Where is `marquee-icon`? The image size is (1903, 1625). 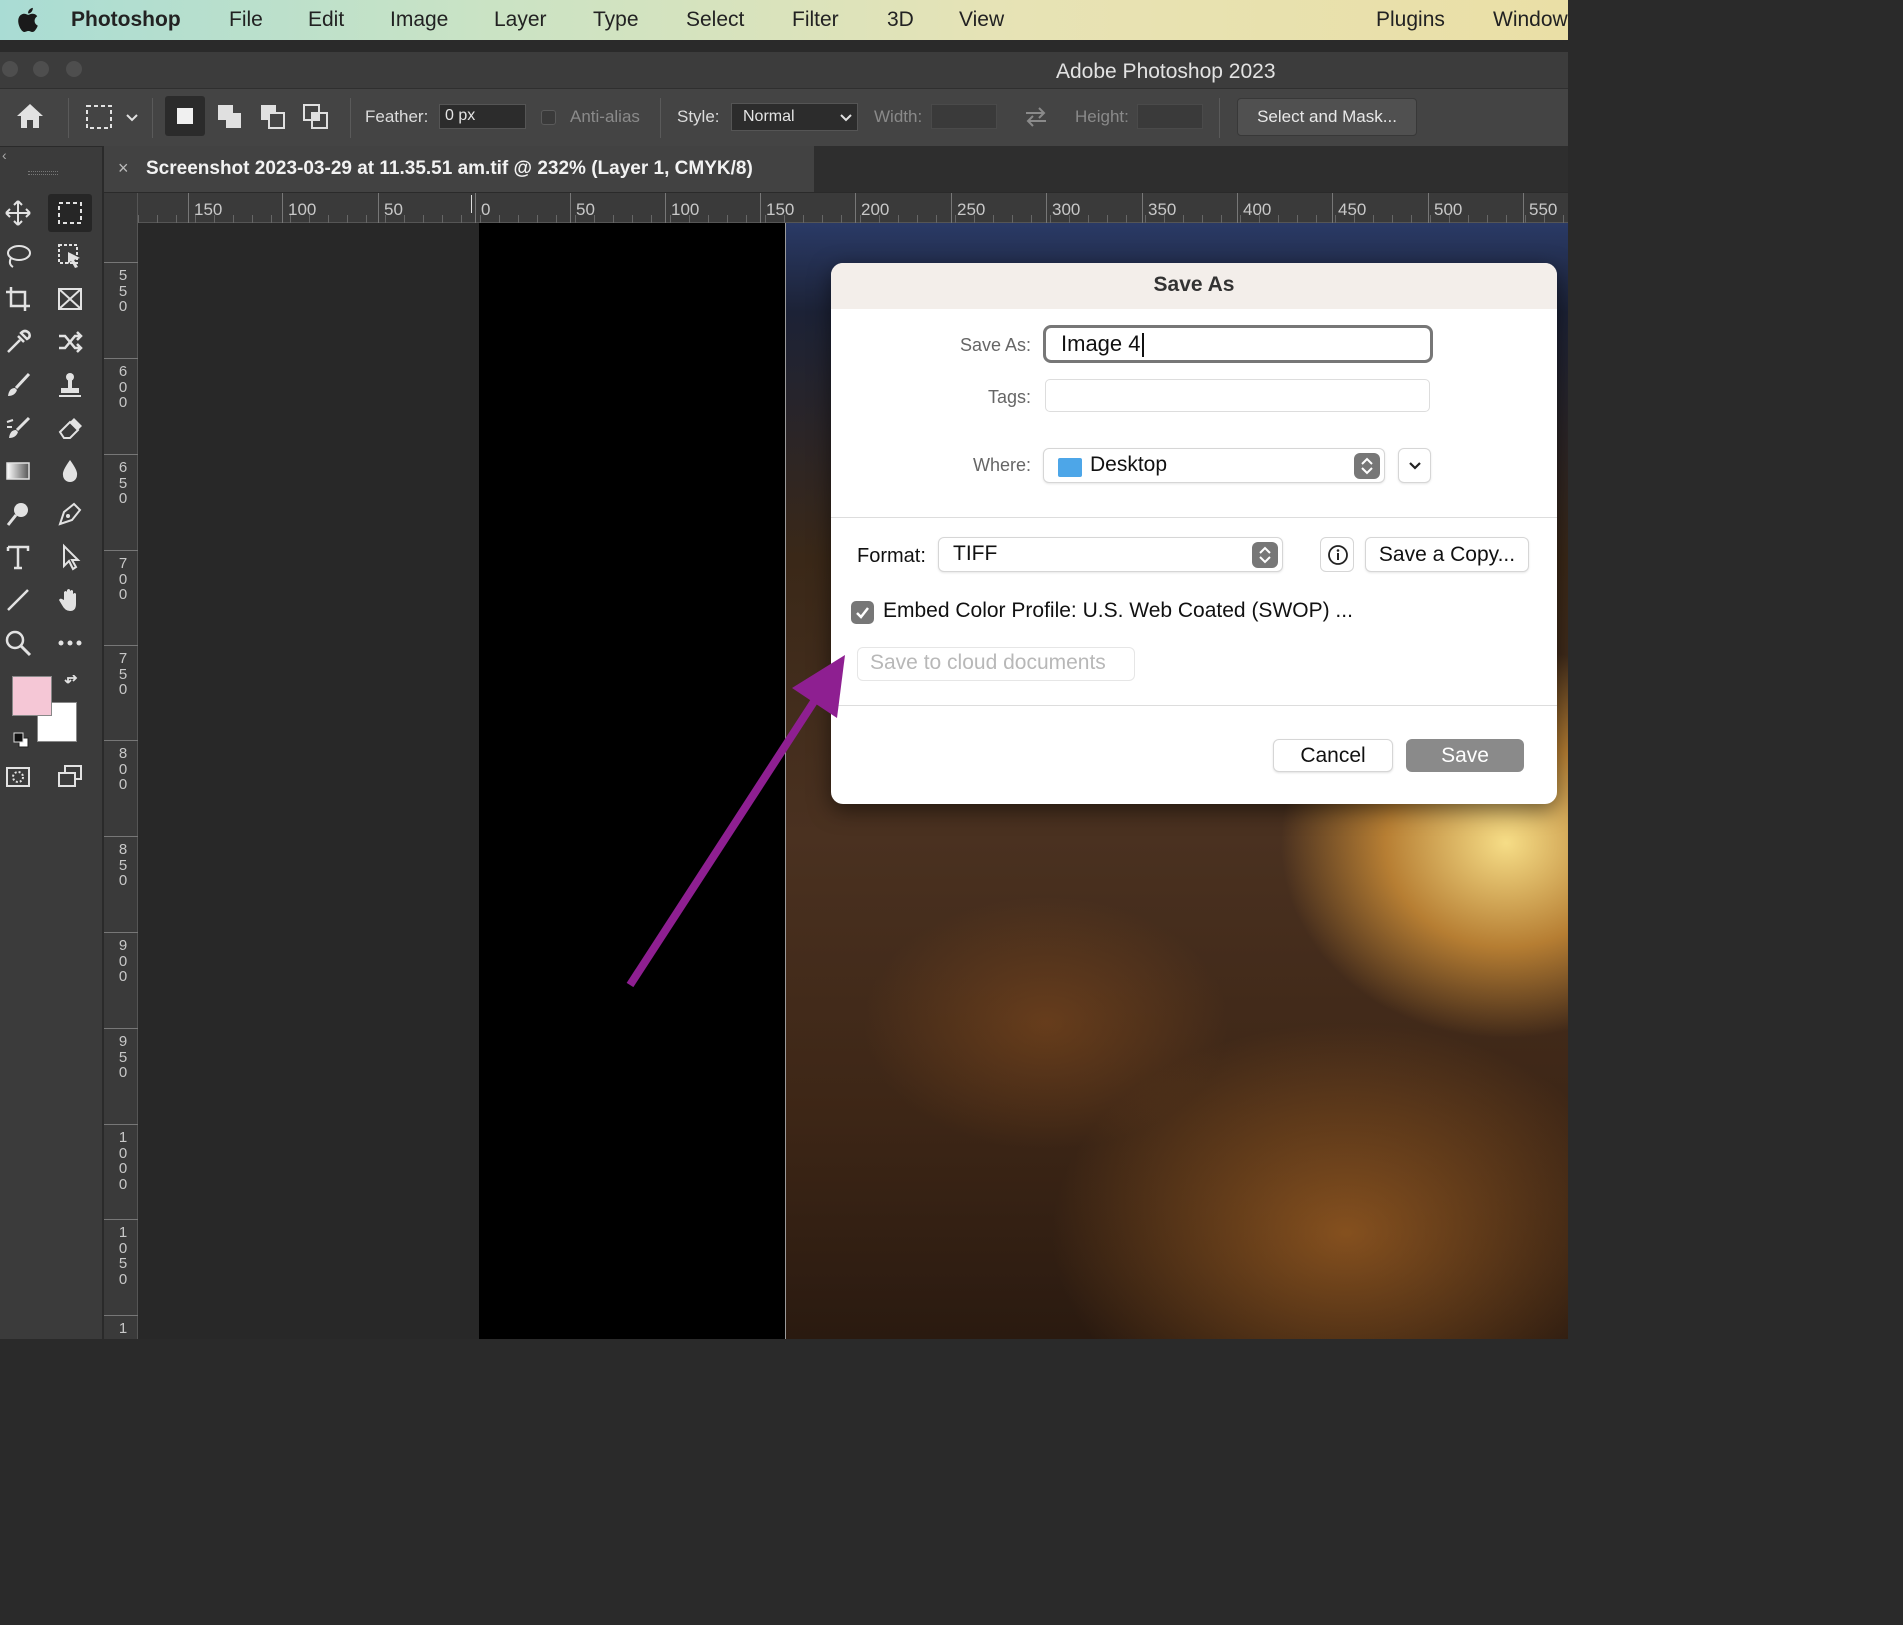 marquee-icon is located at coordinates (70, 213).